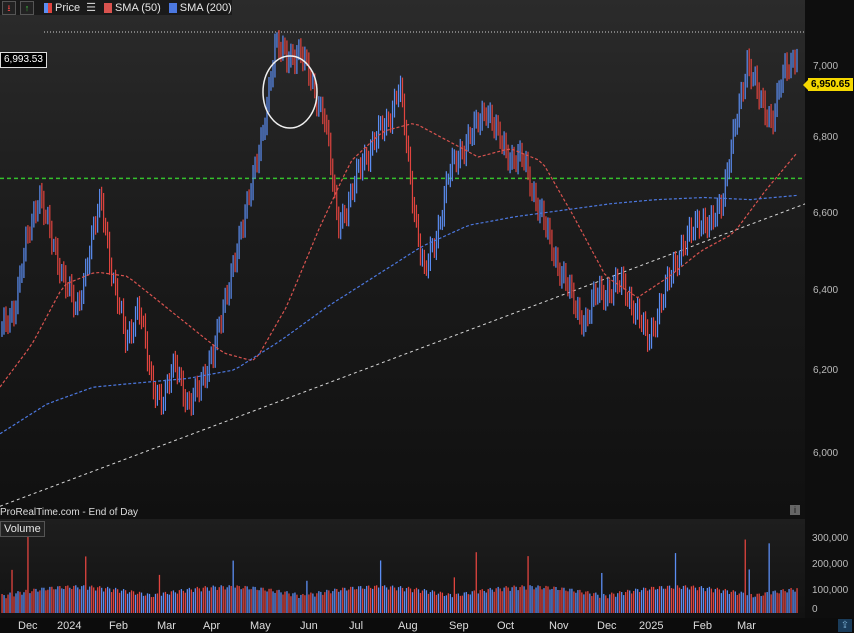  Describe the element at coordinates (28, 626) in the screenshot. I see `time-label: Dec` at that location.